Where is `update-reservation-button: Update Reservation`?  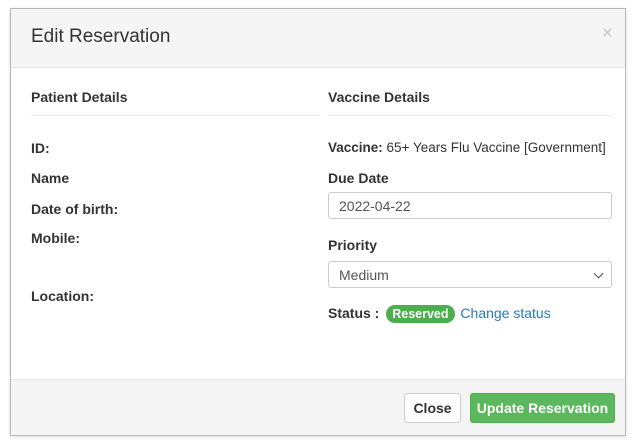
update-reservation-button: Update Reservation is located at coordinates (542, 408).